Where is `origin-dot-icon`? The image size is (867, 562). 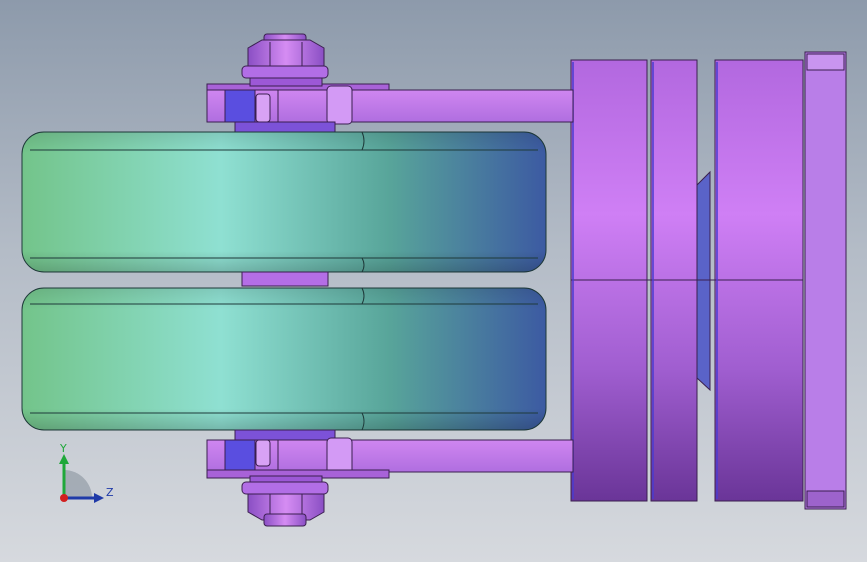
origin-dot-icon is located at coordinates (64, 498).